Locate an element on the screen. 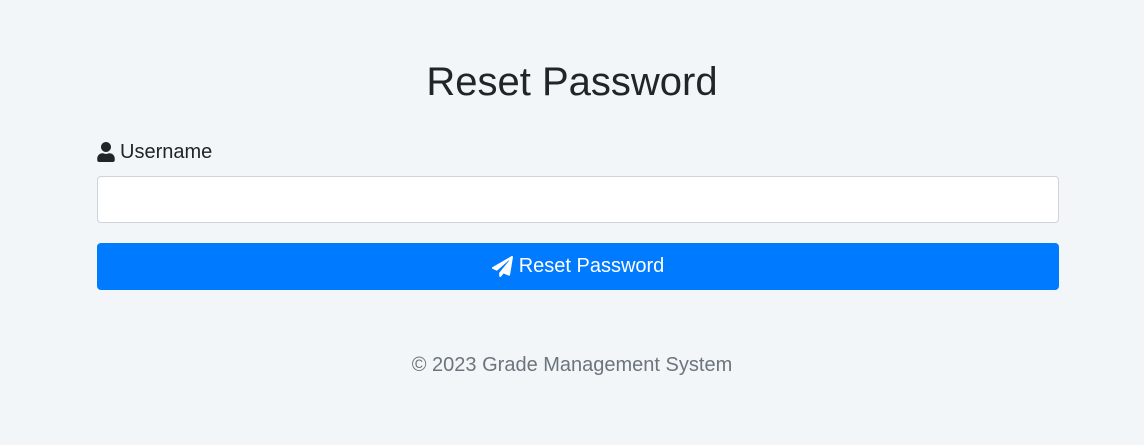  user-icon is located at coordinates (106, 152).